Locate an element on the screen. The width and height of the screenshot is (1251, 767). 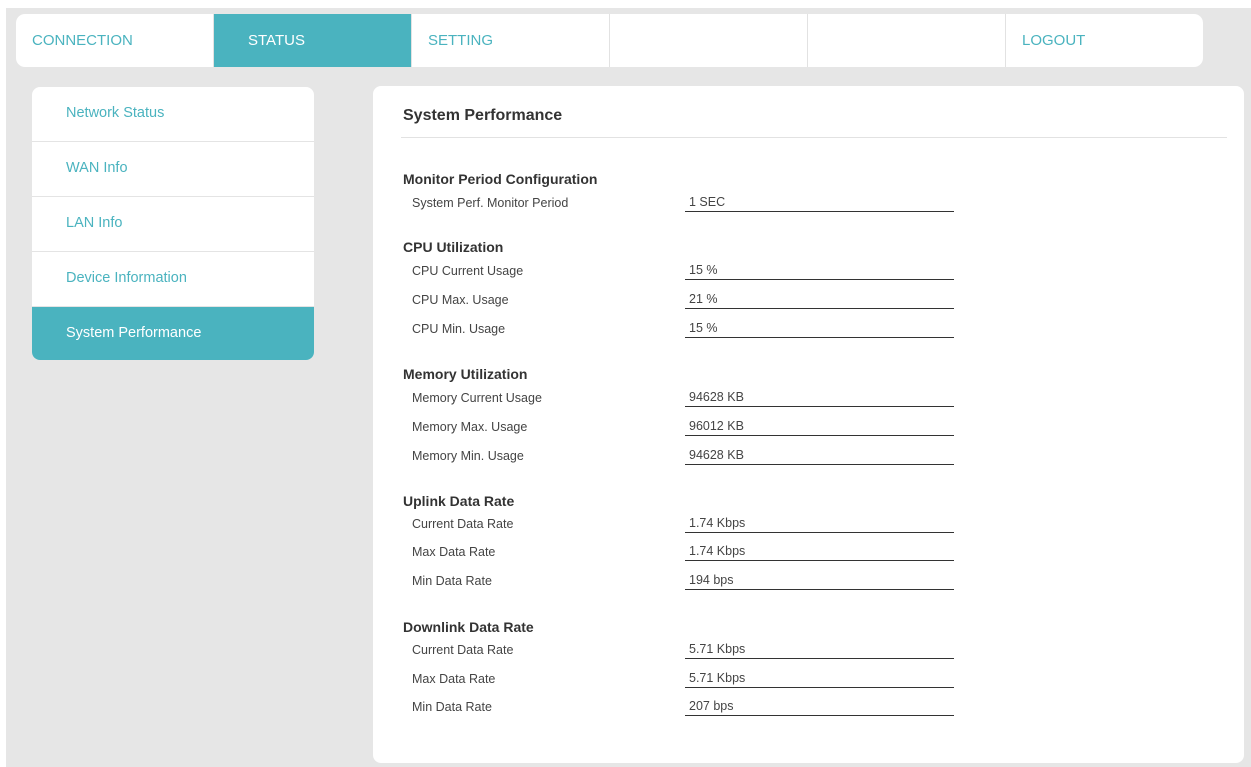
row-label-monitor-period: System Perf. Monitor Period is located at coordinates (490, 203).